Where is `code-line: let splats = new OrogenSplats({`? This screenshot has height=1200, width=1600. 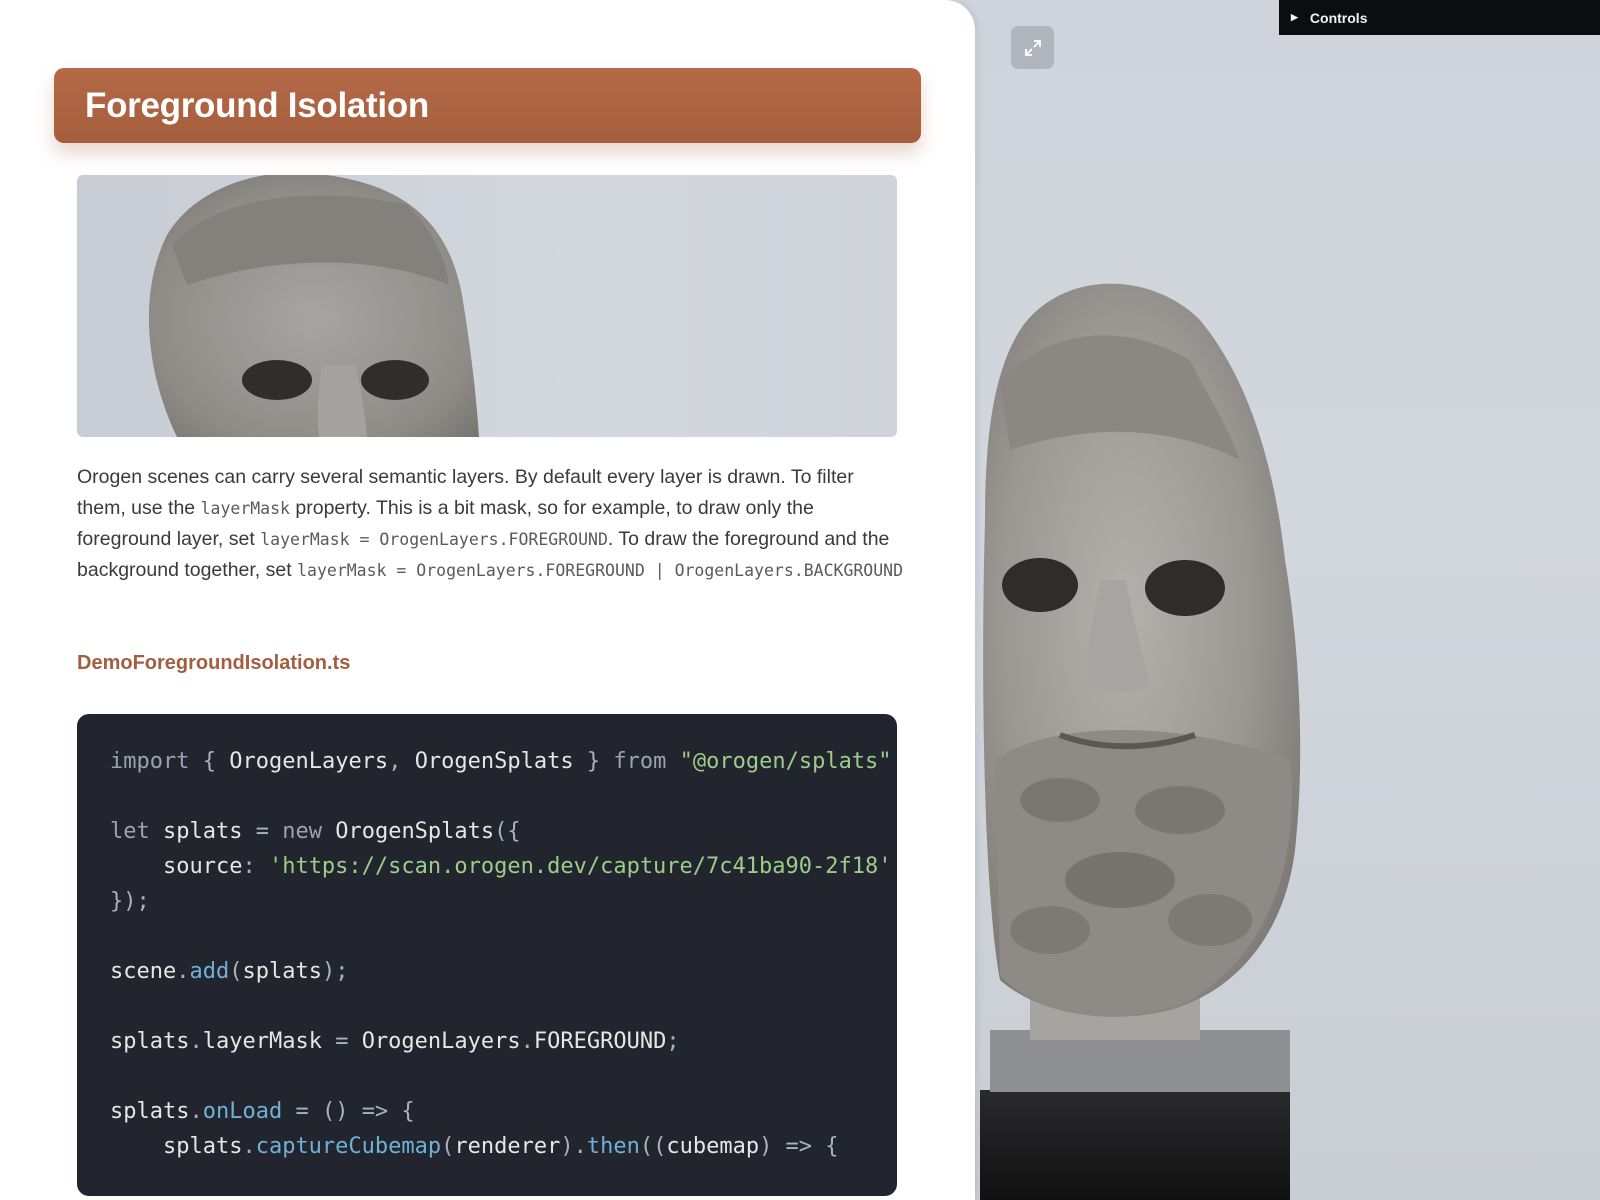 code-line: let splats = new OrogenSplats({ is located at coordinates (503, 831).